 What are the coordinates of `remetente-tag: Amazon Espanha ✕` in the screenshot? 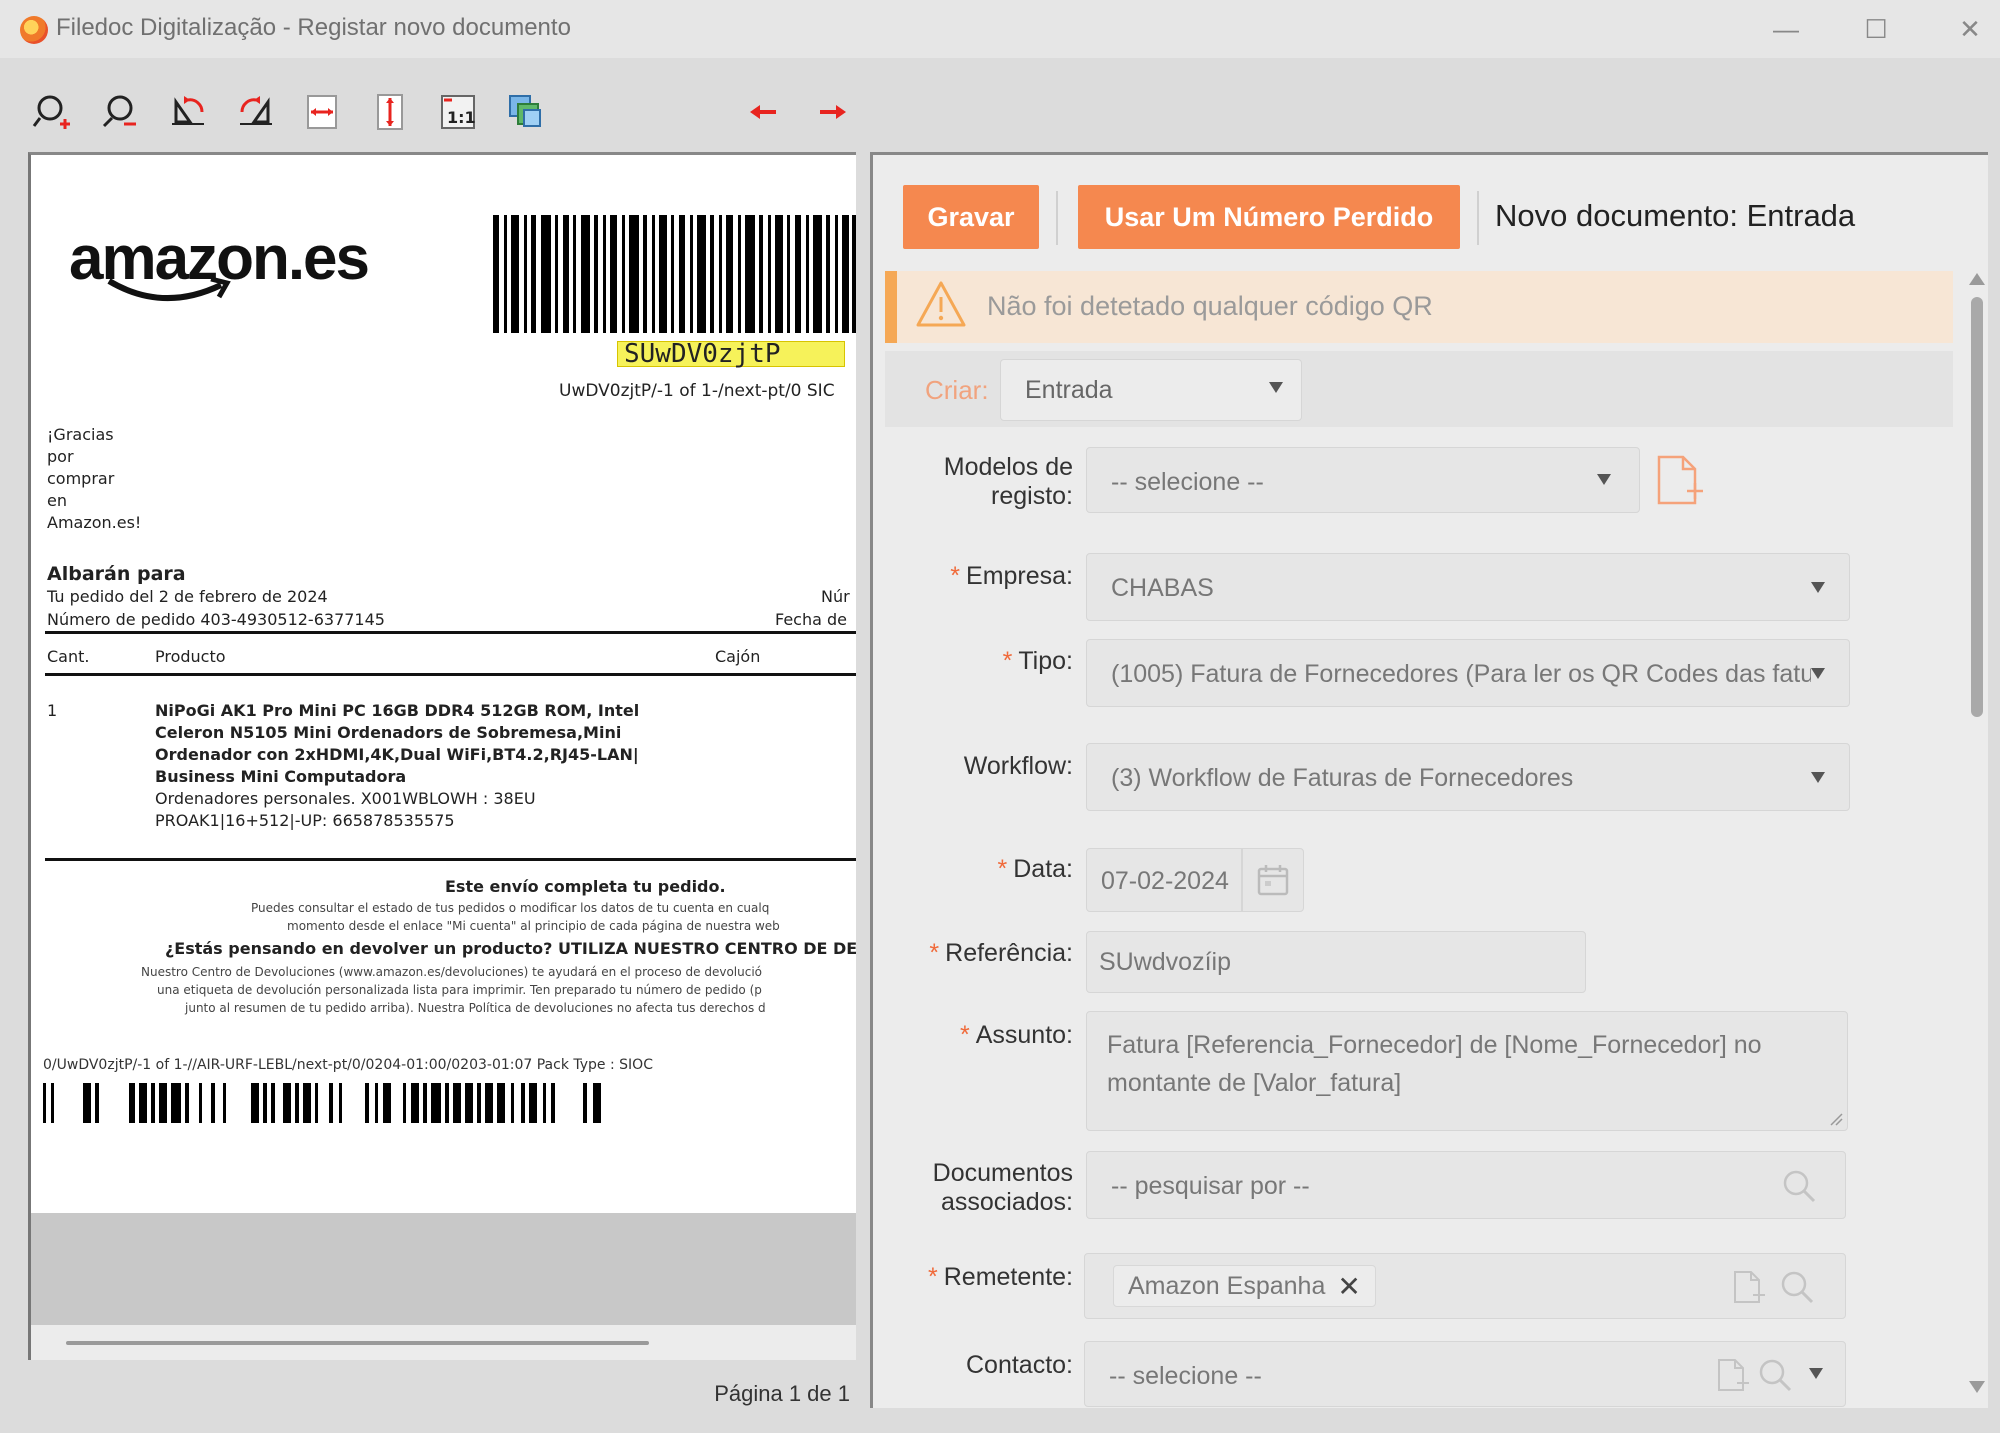 It's located at (1244, 1286).